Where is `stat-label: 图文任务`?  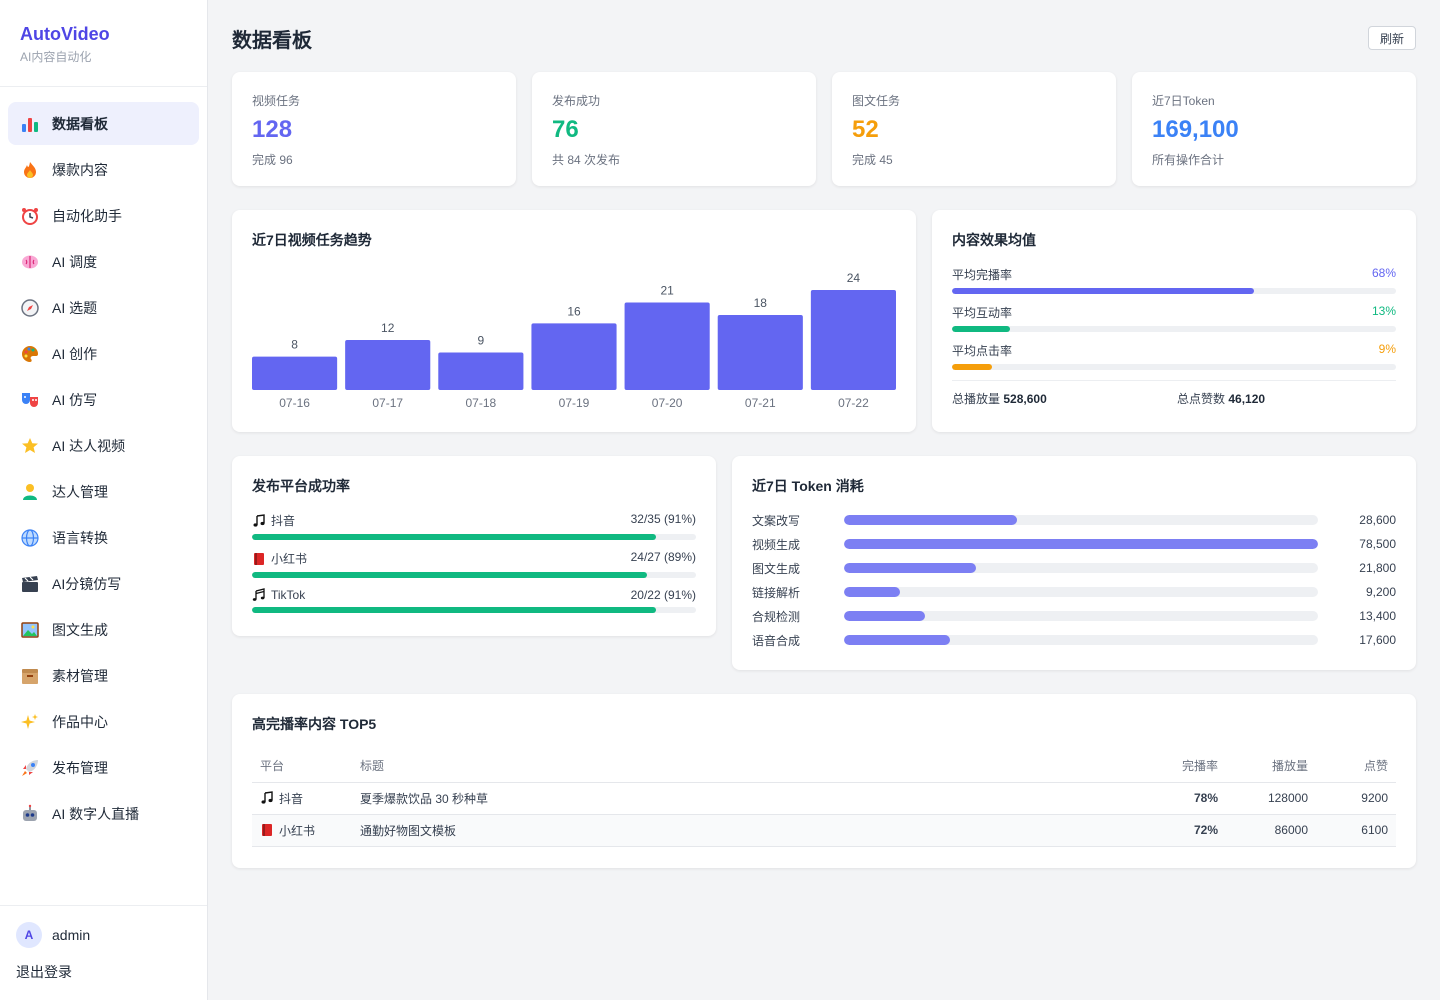
stat-label: 图文任务 is located at coordinates (876, 101).